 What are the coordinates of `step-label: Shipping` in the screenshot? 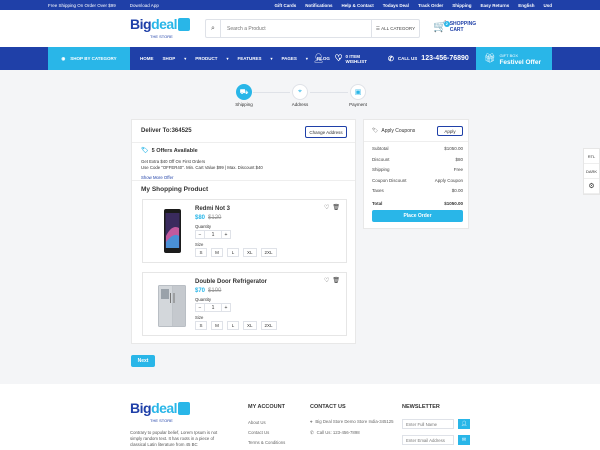 It's located at (244, 104).